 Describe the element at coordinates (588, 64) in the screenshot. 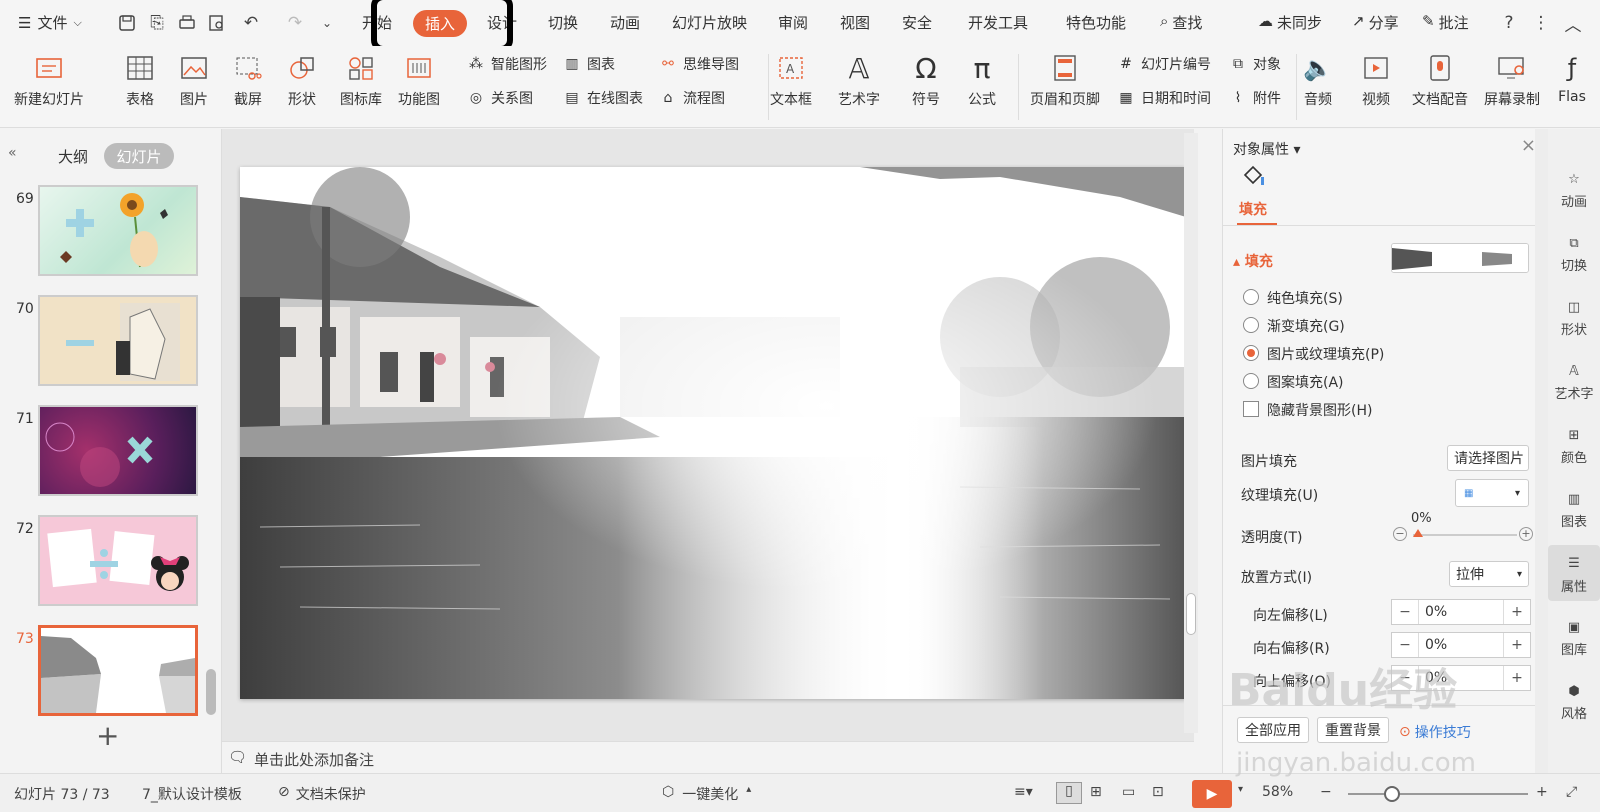

I see `chart-button: ▥ 图表` at that location.